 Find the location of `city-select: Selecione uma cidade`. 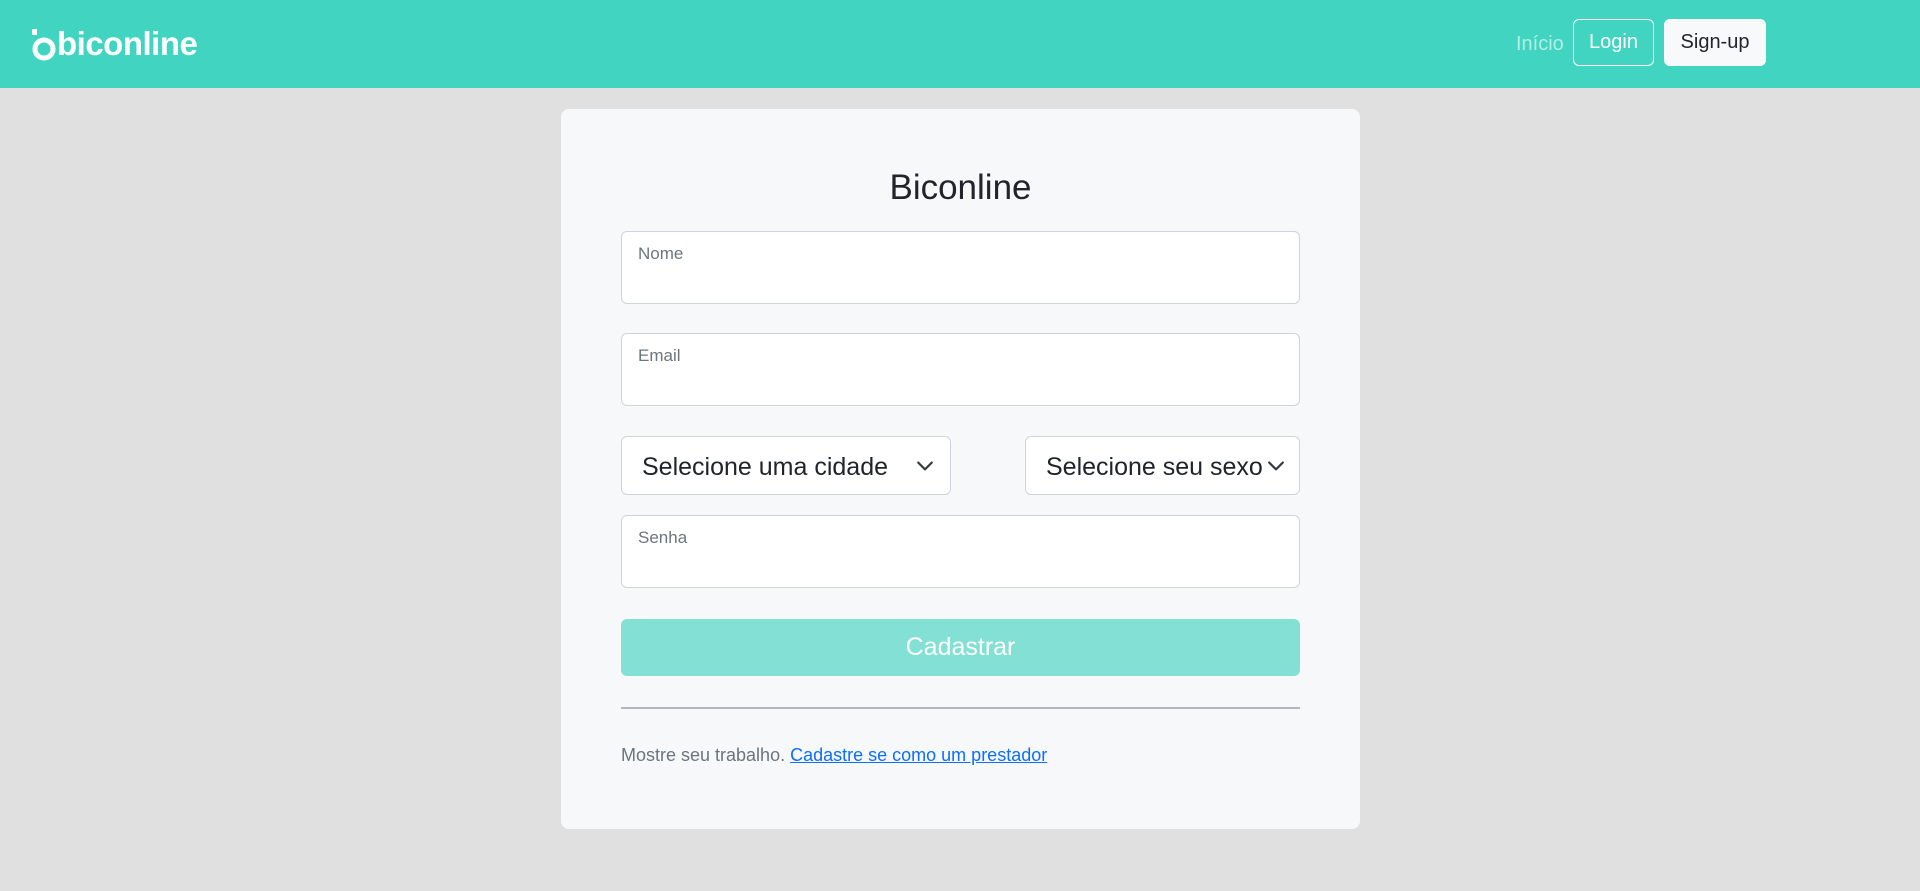

city-select: Selecione uma cidade is located at coordinates (786, 465).